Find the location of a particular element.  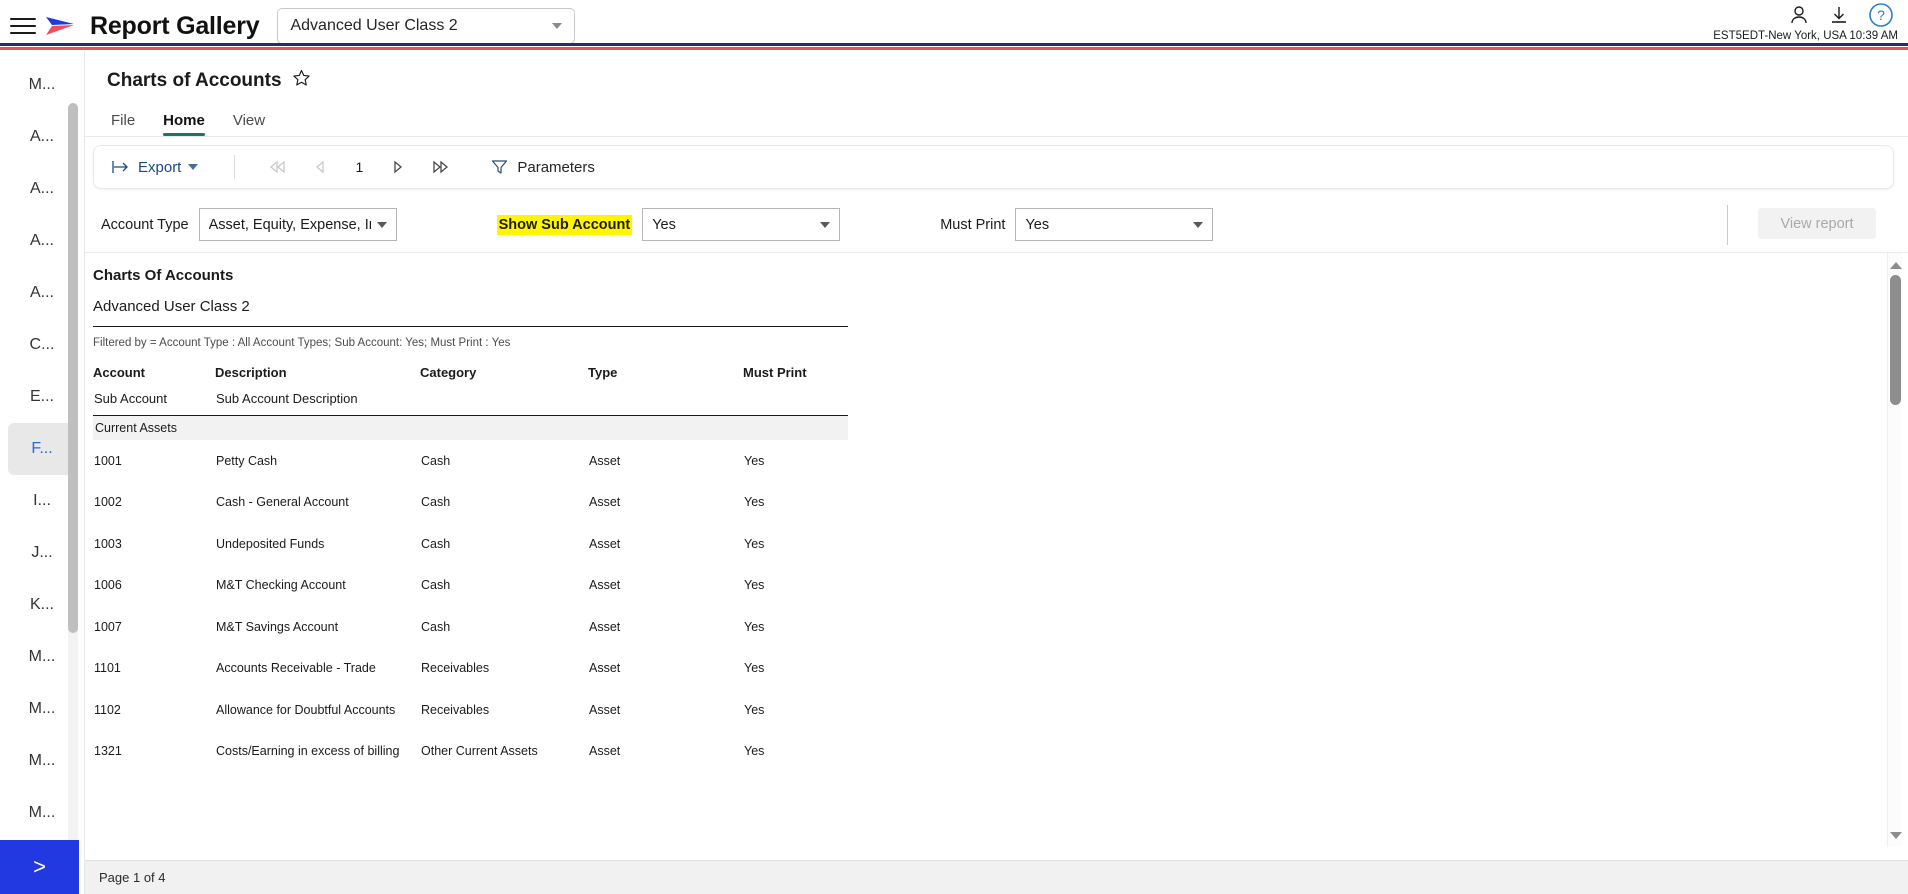

show-sub-account-label: Show Sub Account is located at coordinates (564, 224).